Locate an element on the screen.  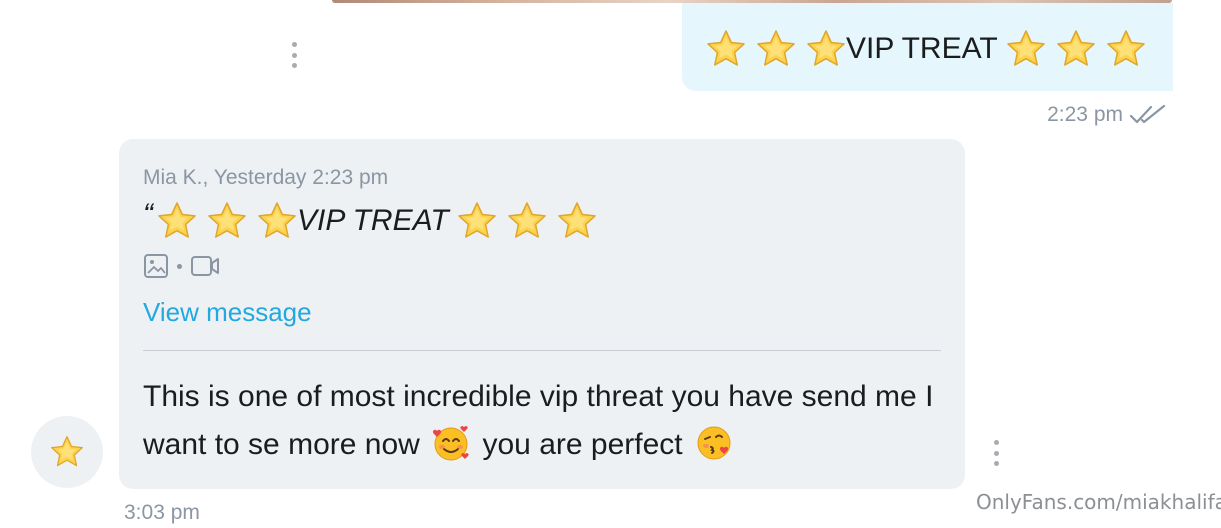
sent-message-meta: 2:23 pm is located at coordinates (1107, 115).